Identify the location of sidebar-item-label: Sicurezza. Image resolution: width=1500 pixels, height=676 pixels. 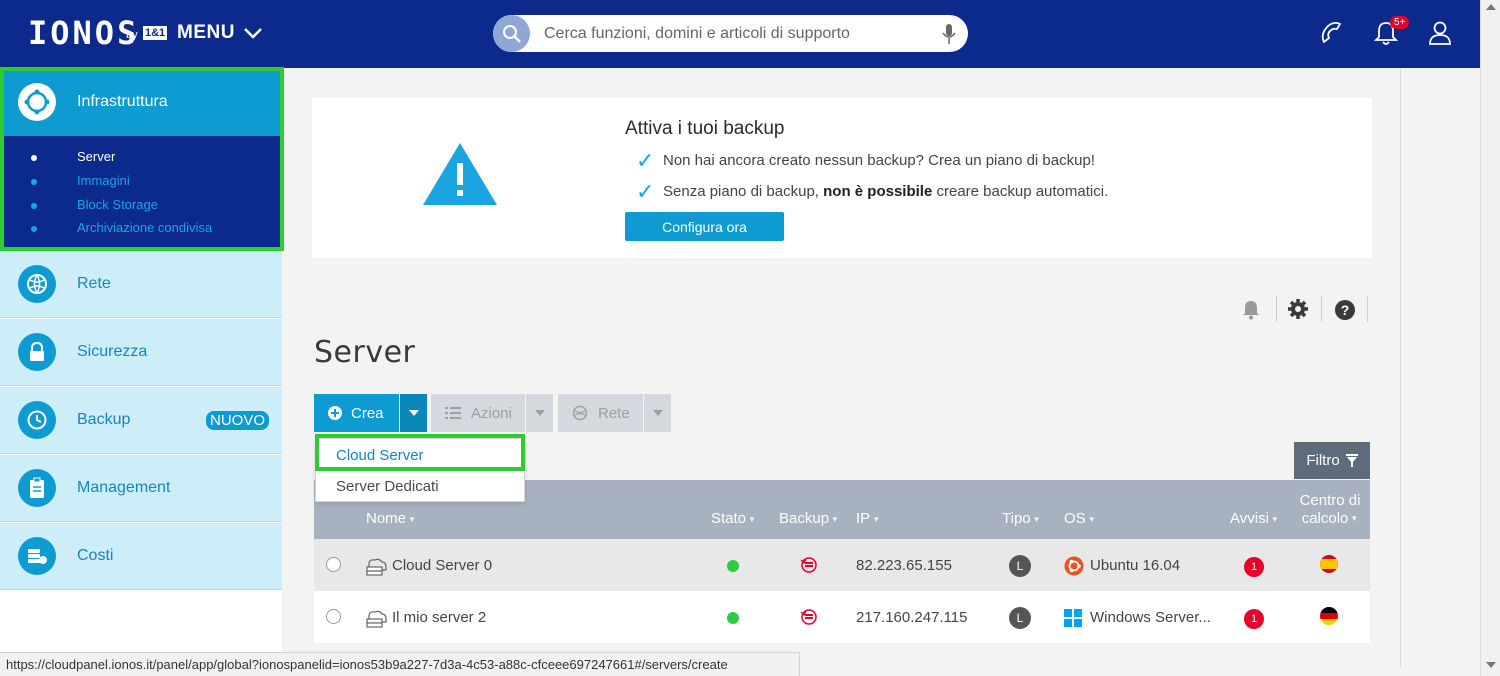
(112, 351).